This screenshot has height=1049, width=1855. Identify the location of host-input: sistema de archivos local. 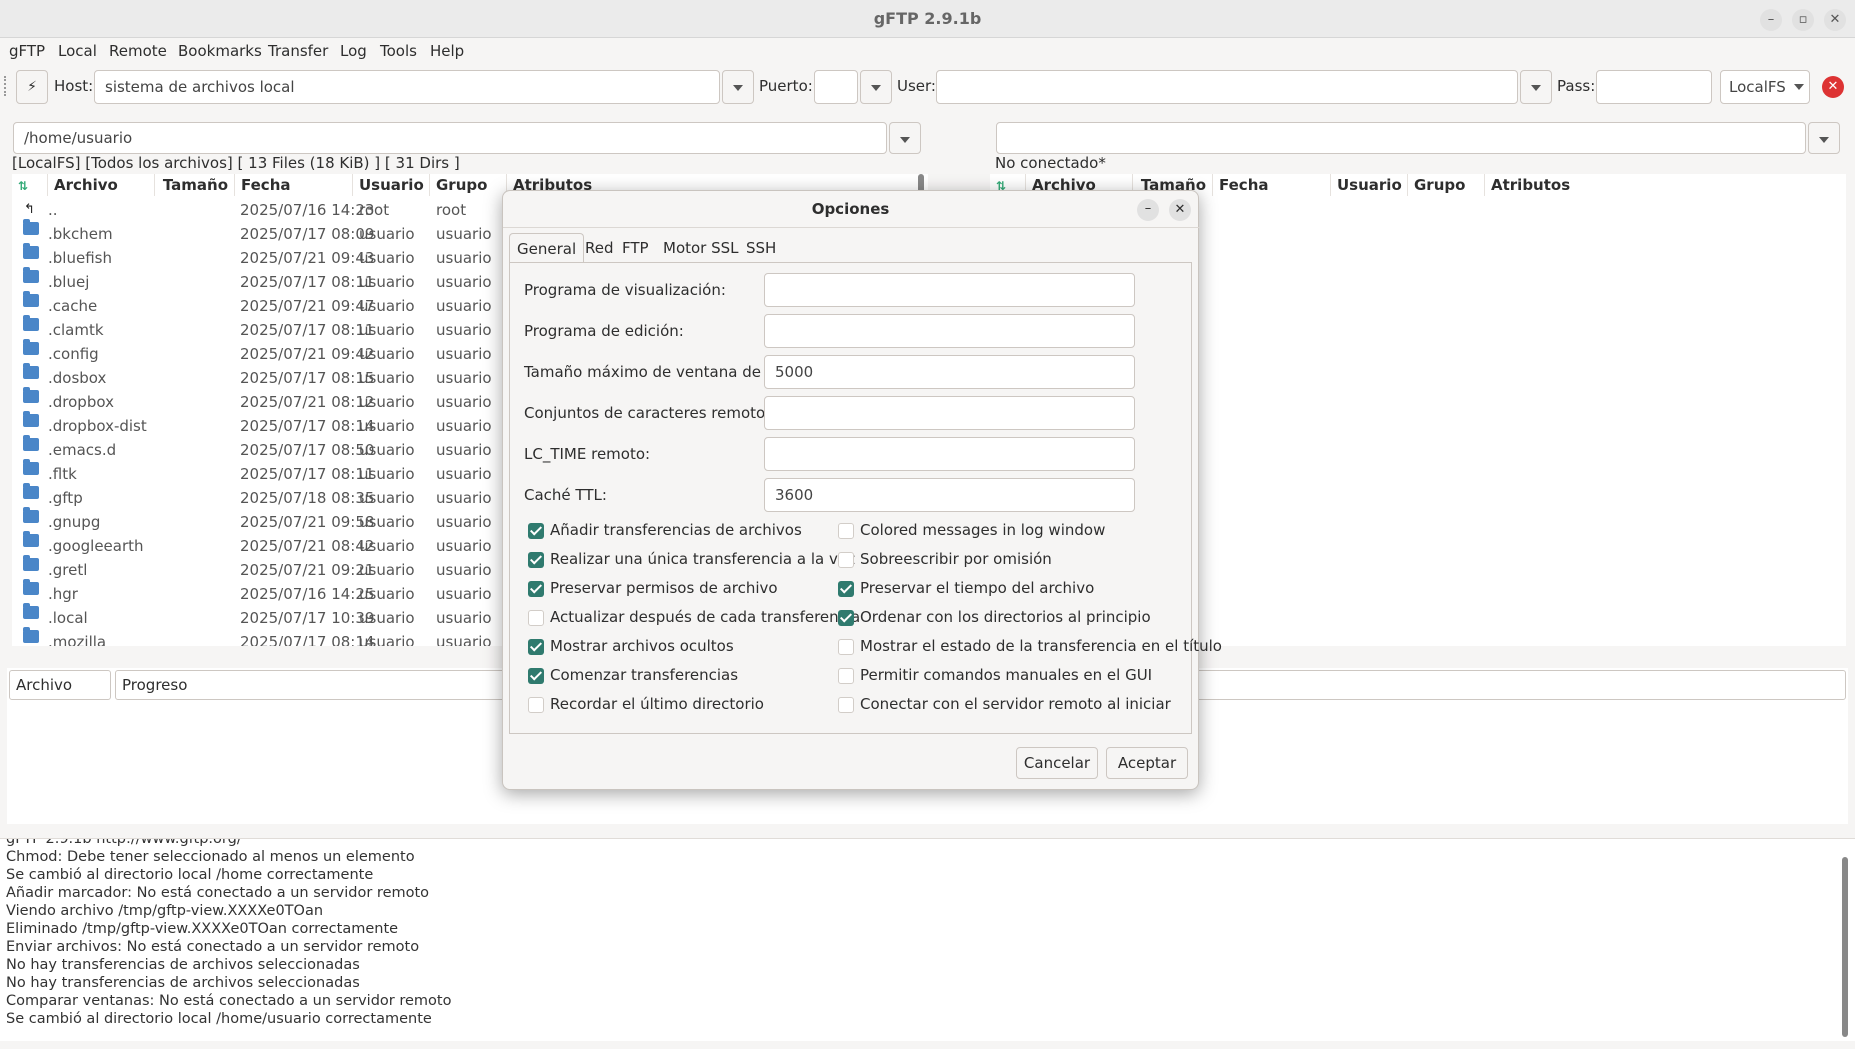
(407, 87).